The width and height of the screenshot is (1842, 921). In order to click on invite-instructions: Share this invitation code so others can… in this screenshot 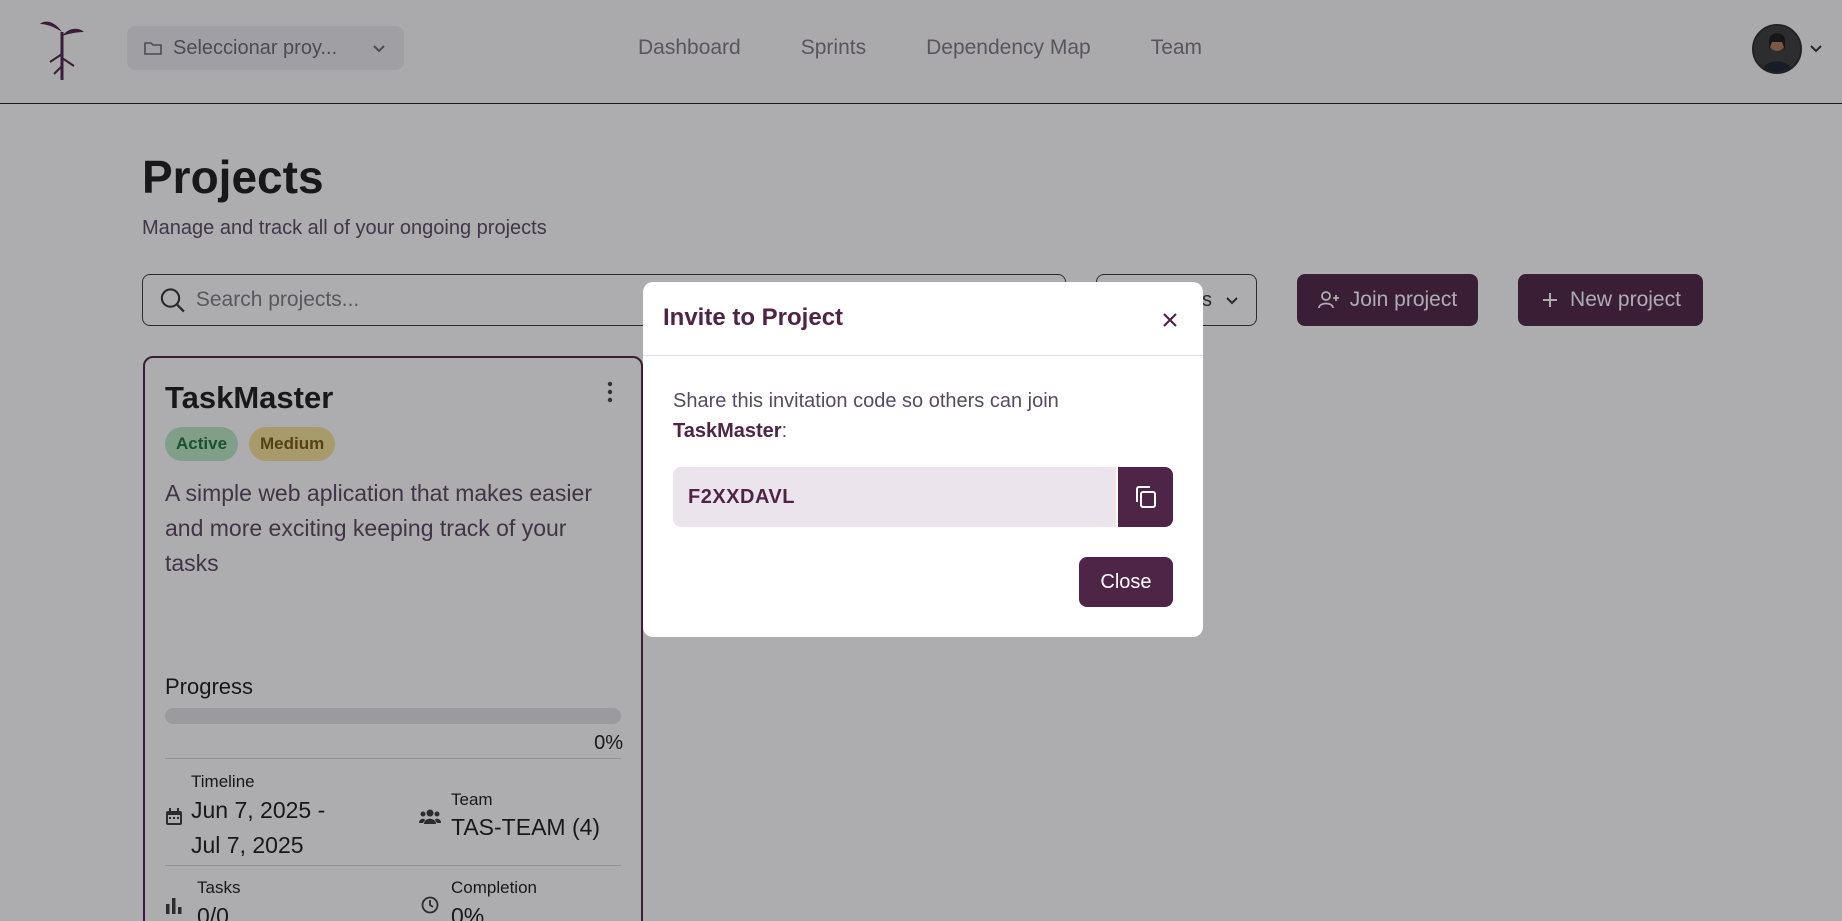, I will do `click(923, 416)`.